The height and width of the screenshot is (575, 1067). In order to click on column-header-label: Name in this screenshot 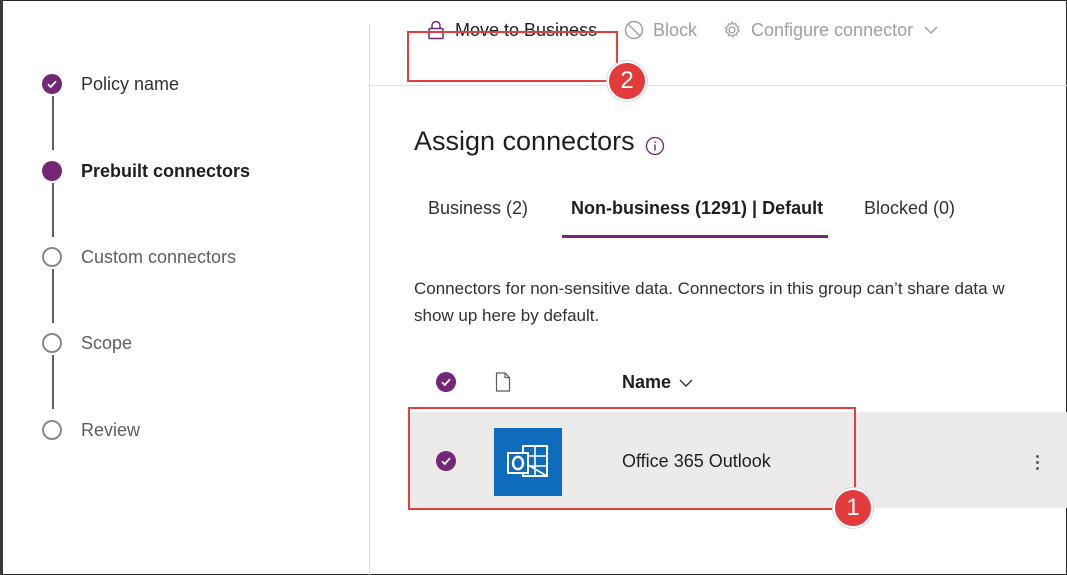, I will do `click(647, 382)`.